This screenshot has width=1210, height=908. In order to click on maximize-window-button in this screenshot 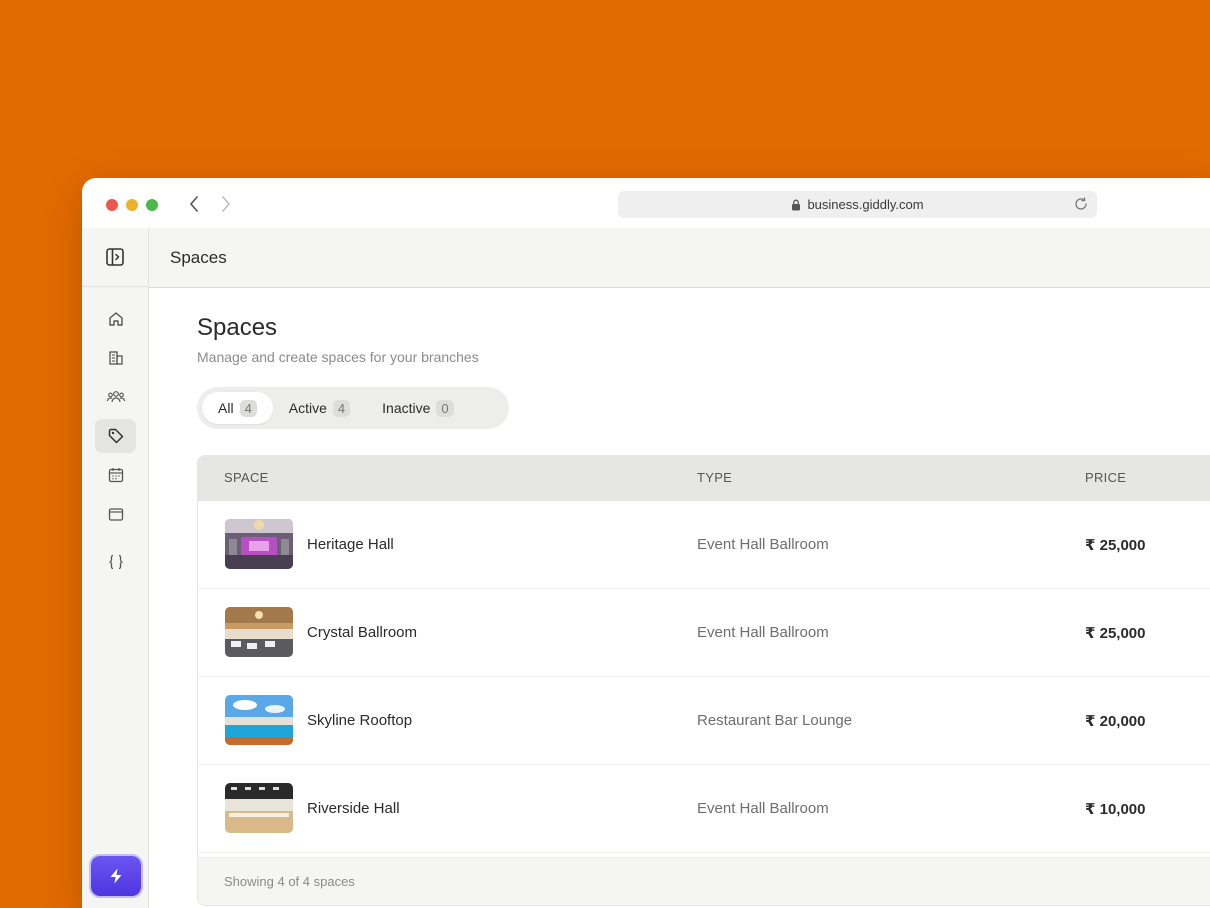, I will do `click(152, 205)`.